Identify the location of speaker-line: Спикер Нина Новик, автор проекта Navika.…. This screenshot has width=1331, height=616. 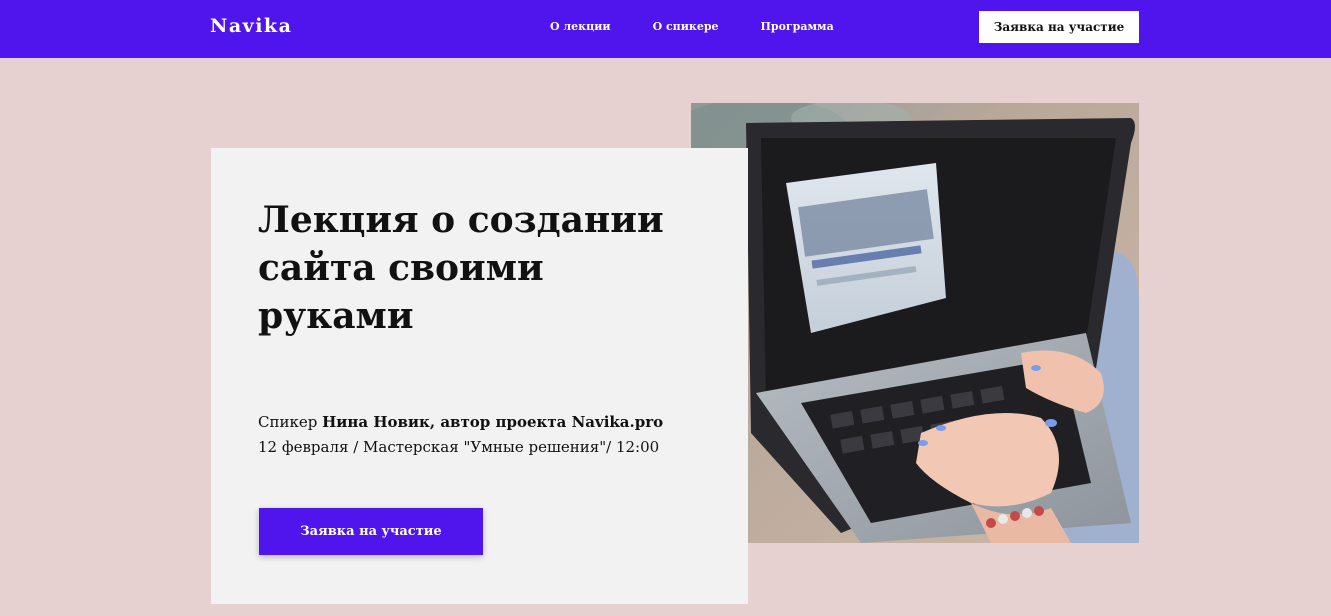
(460, 422).